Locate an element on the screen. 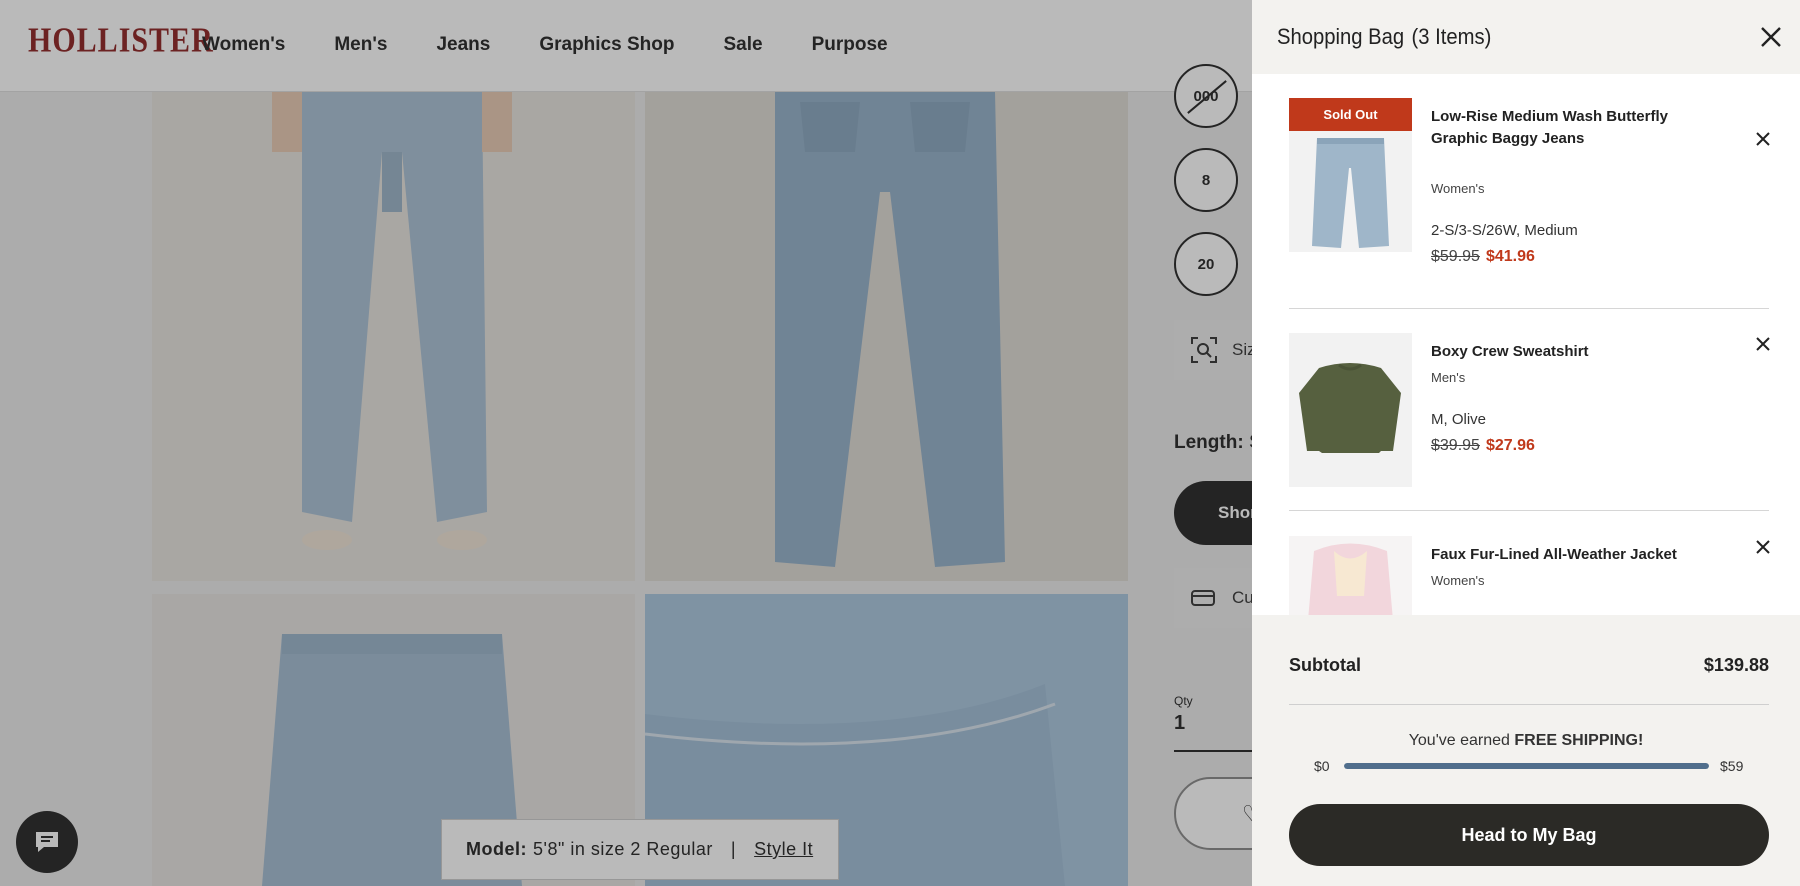  shipping-highlight: FREE SHIPPING! is located at coordinates (1579, 740).